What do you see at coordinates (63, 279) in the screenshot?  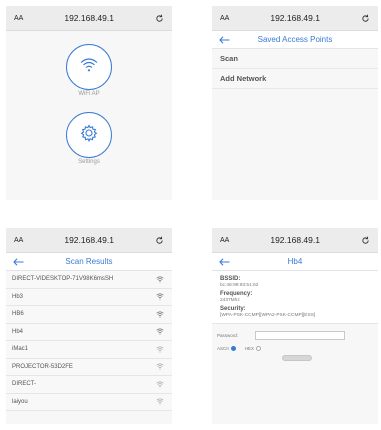 I see `network-ssid: DIRECT-VIDESKTOP-71V98K6msSH` at bounding box center [63, 279].